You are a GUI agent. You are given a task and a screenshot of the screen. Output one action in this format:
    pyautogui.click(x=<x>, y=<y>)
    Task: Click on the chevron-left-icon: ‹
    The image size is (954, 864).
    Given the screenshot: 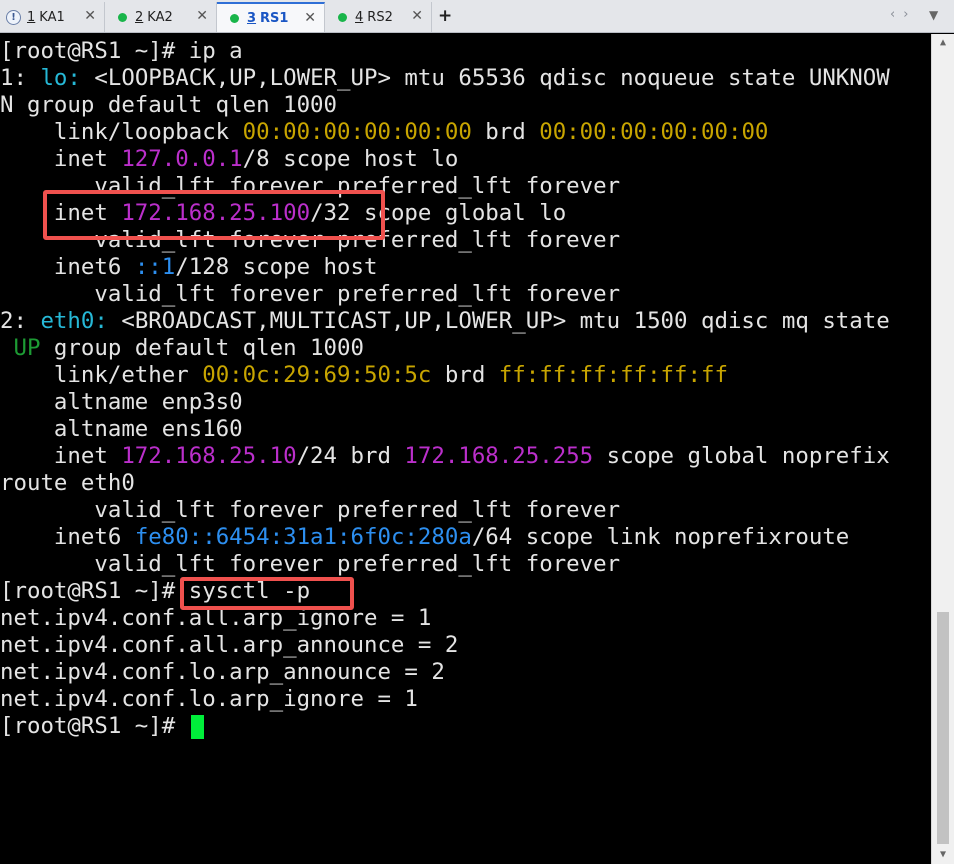 What is the action you would take?
    pyautogui.click(x=896, y=14)
    